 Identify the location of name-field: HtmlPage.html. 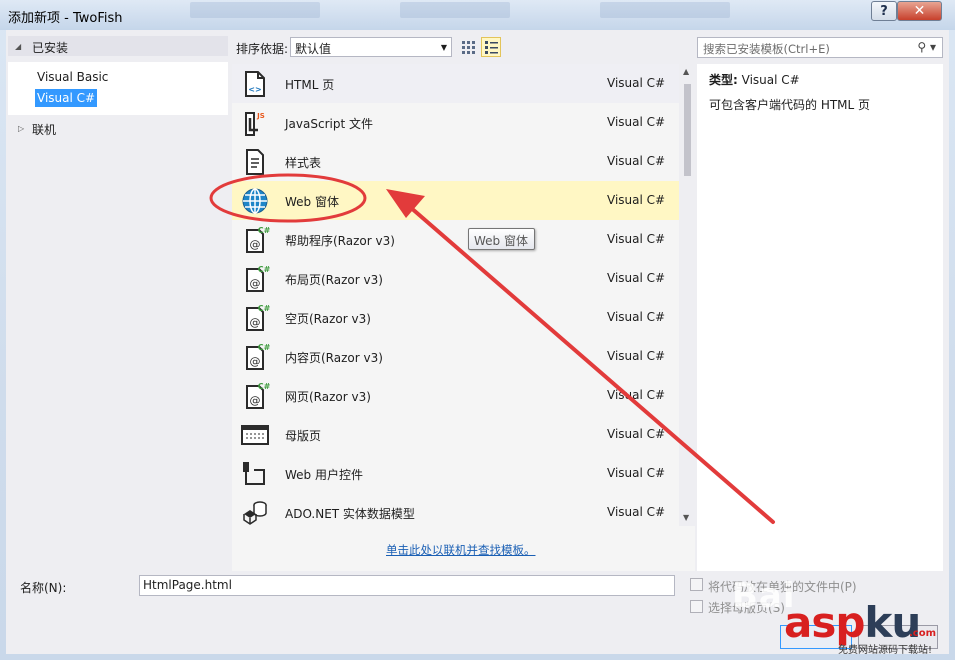
(407, 585).